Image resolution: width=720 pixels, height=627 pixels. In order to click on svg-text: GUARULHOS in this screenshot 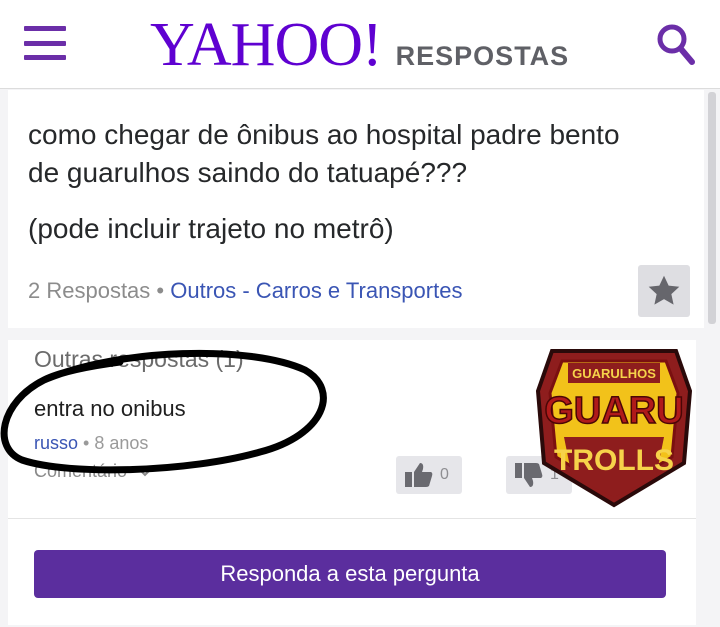, I will do `click(614, 373)`.